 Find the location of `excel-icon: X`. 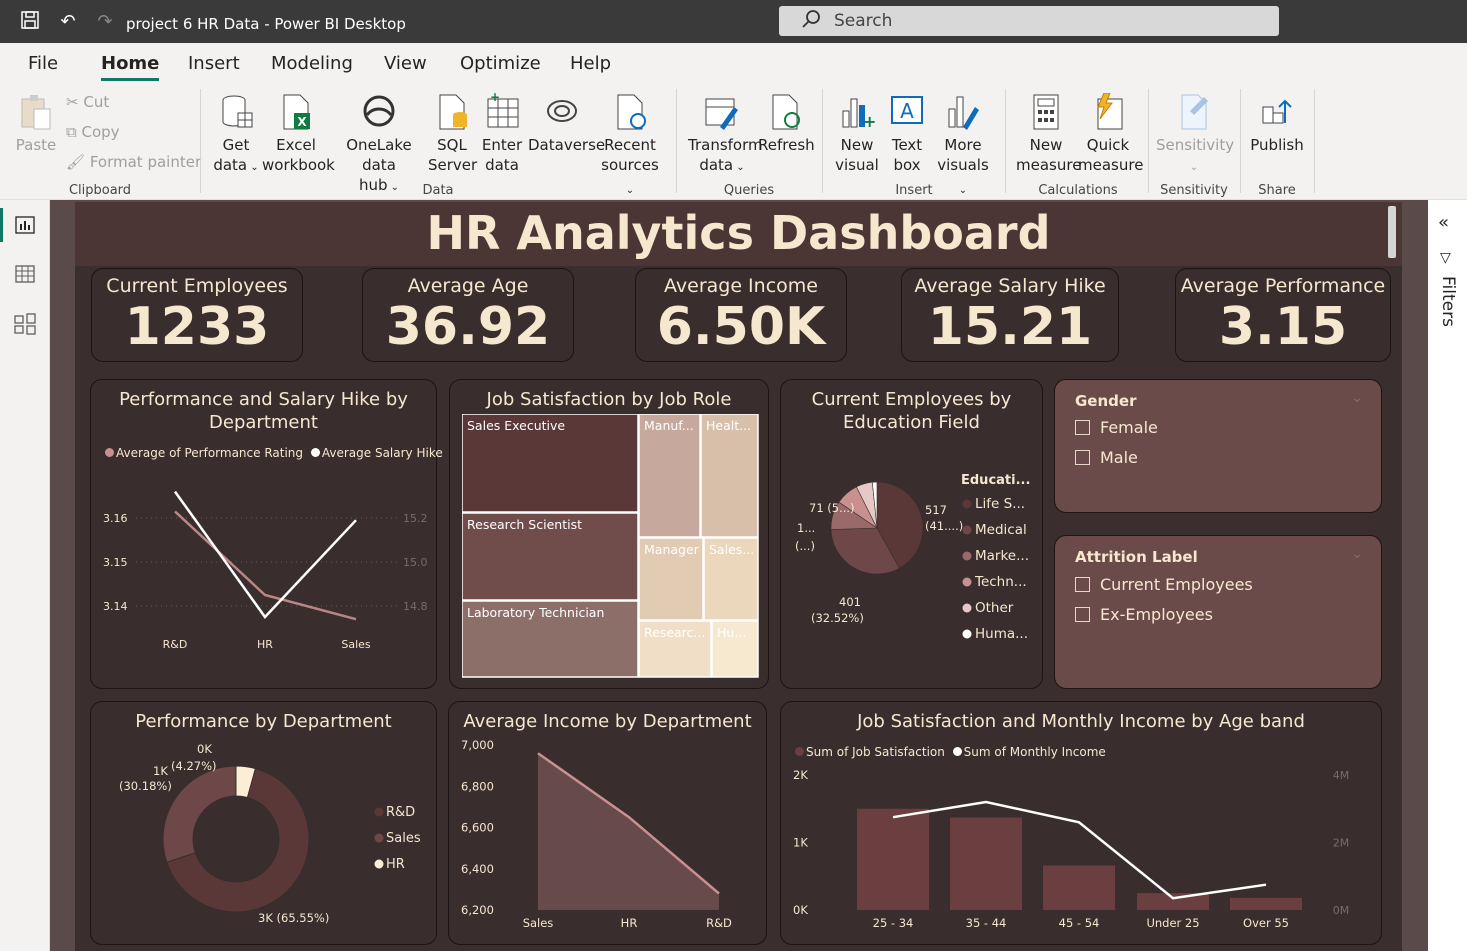

excel-icon: X is located at coordinates (296, 112).